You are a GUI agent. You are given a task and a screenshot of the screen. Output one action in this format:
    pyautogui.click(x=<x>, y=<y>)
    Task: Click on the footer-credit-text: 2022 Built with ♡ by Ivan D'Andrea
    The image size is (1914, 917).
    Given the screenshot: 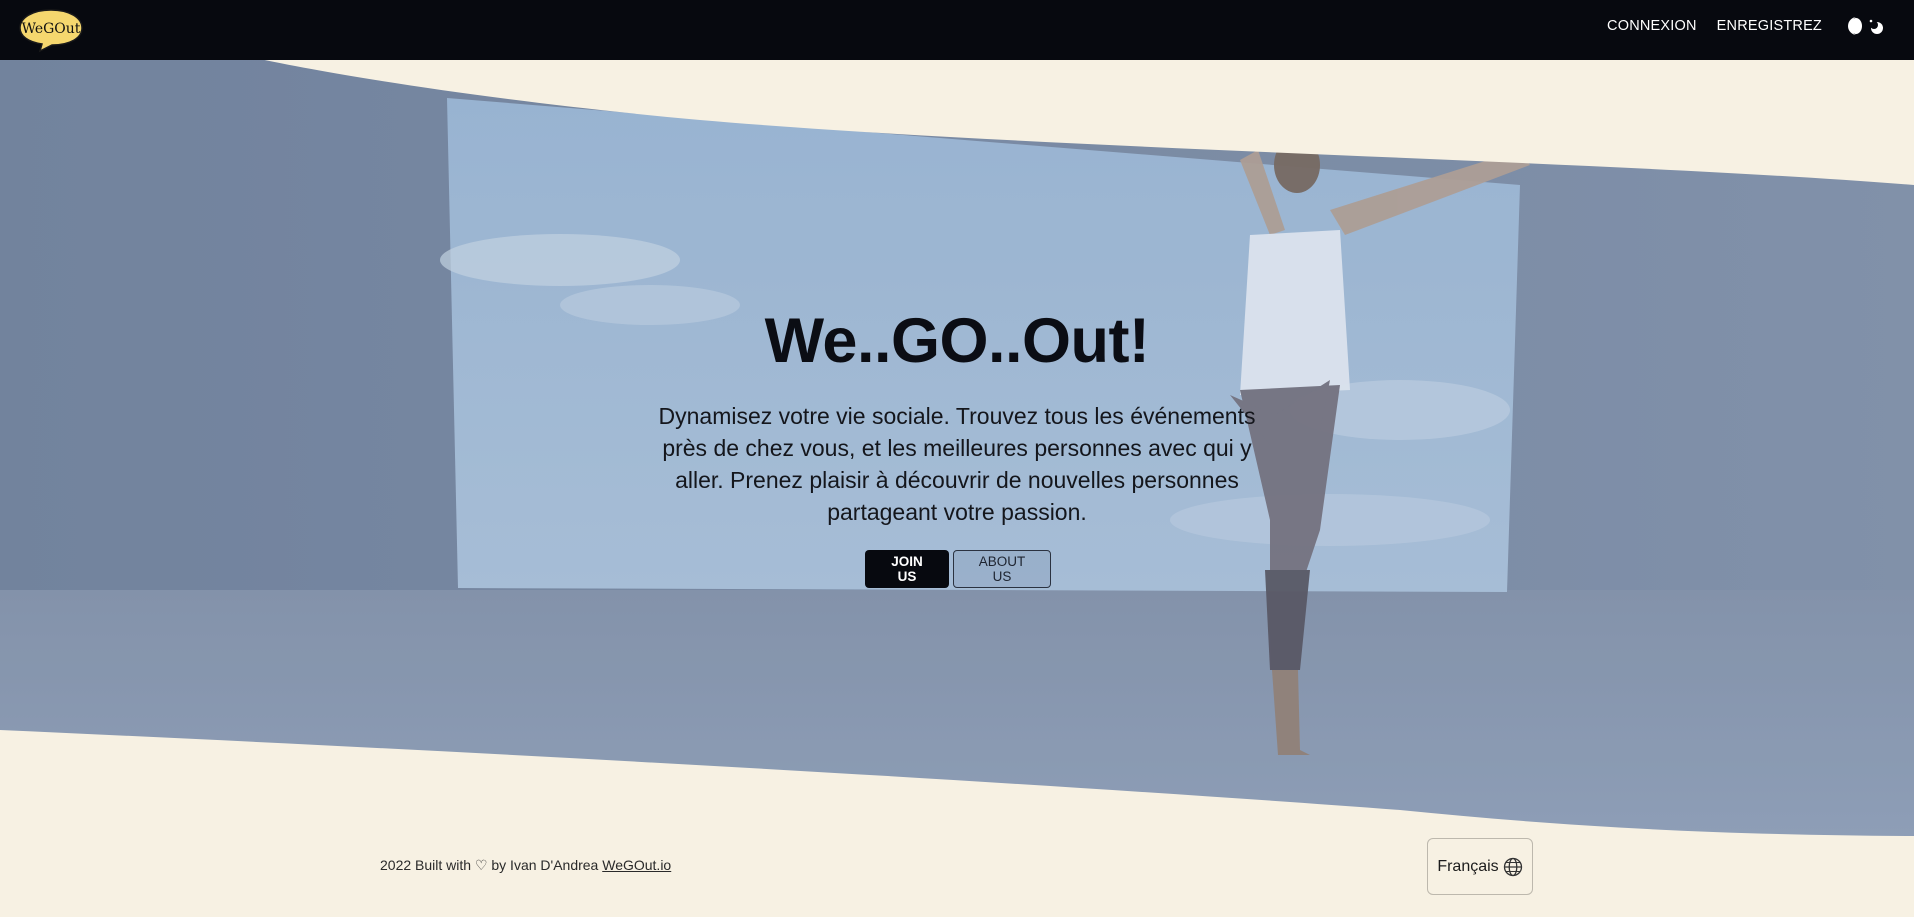 What is the action you would take?
    pyautogui.click(x=491, y=865)
    